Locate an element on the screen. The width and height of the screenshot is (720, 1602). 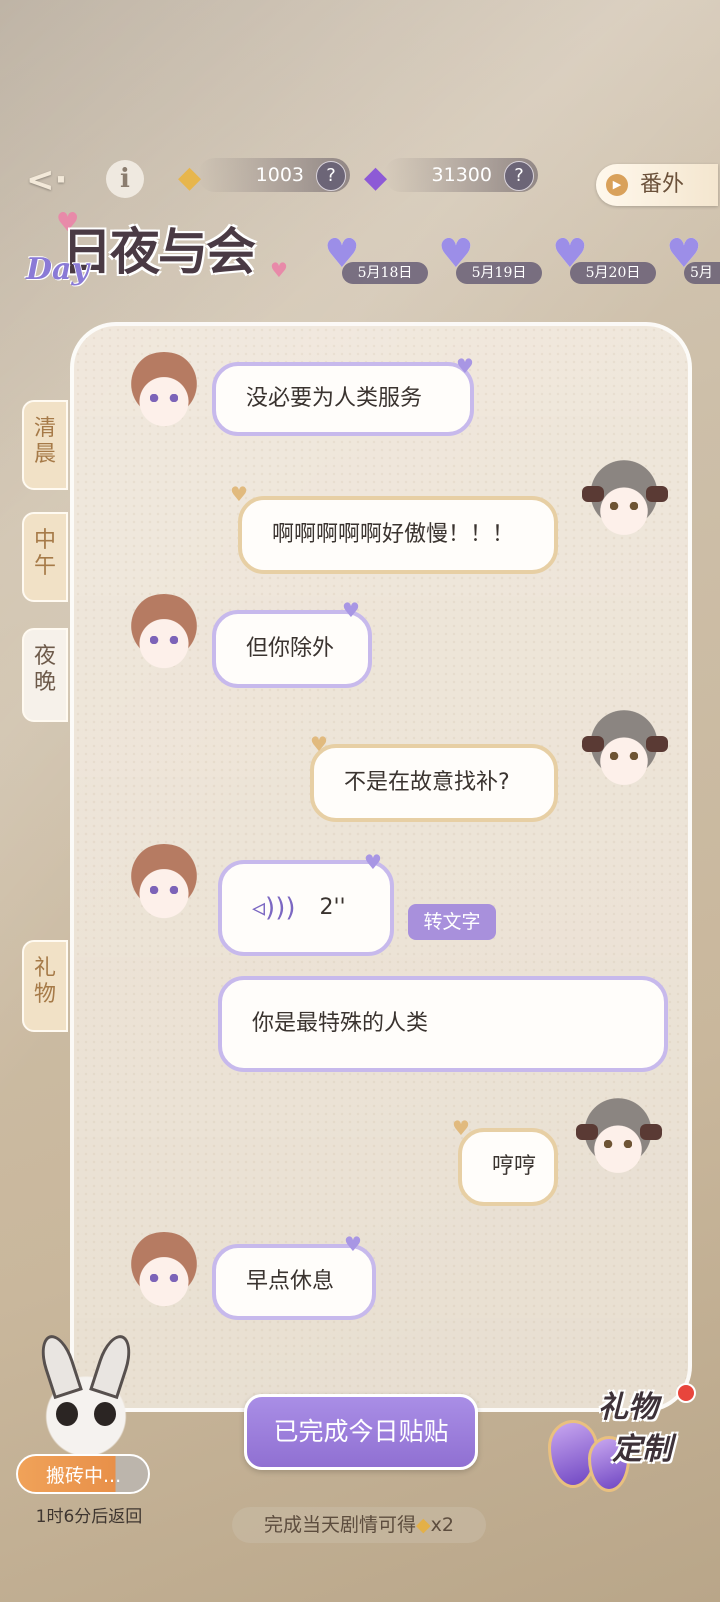
tab-noon-label: 中午 is located at coordinates (45, 553).